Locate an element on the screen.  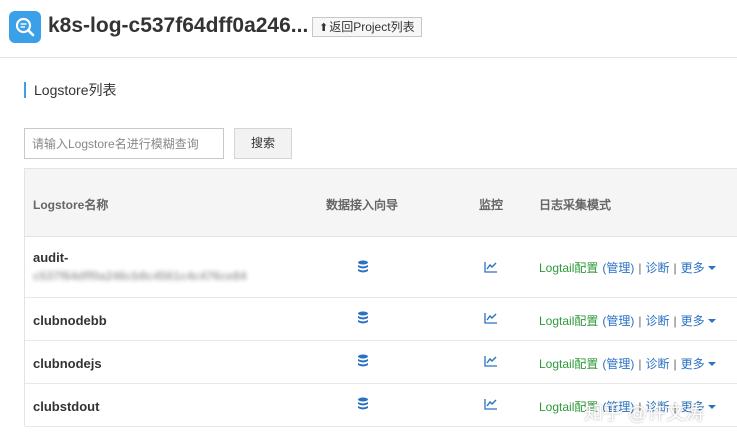
column-header-guide: 数据接入向导 is located at coordinates (362, 205).